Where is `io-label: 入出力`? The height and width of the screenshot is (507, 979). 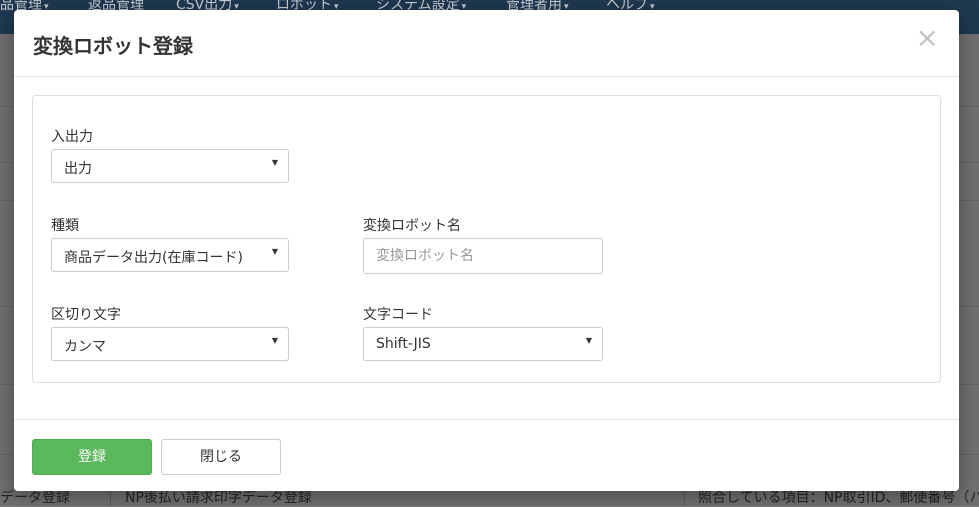 io-label: 入出力 is located at coordinates (72, 137).